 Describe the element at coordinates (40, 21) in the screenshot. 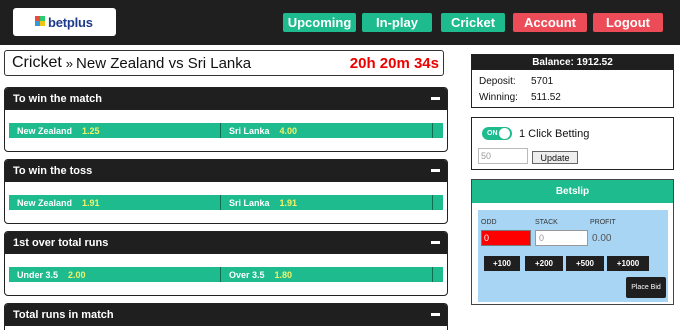

I see `logo-icon` at that location.